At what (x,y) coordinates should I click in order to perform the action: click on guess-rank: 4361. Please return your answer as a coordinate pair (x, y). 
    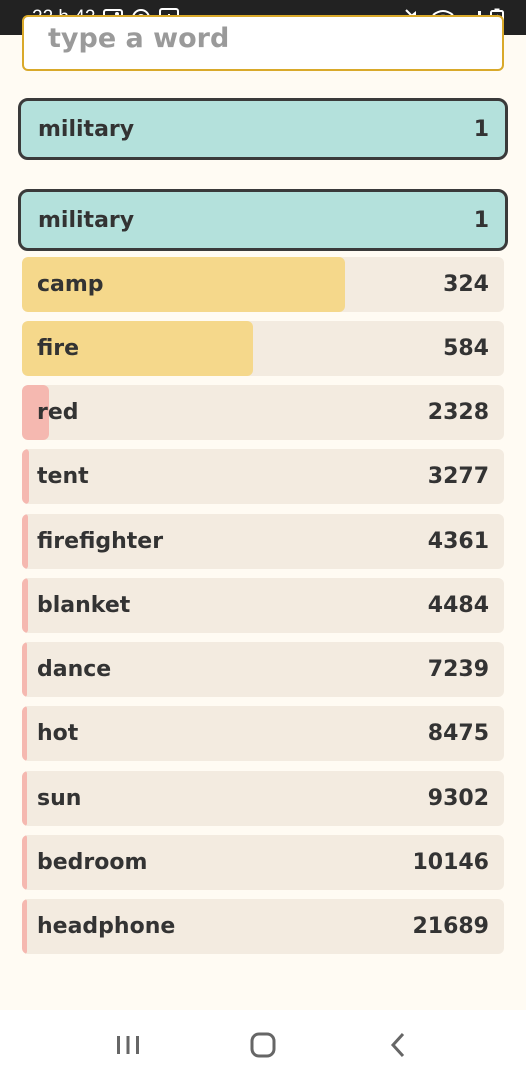
    Looking at the image, I should click on (458, 541).